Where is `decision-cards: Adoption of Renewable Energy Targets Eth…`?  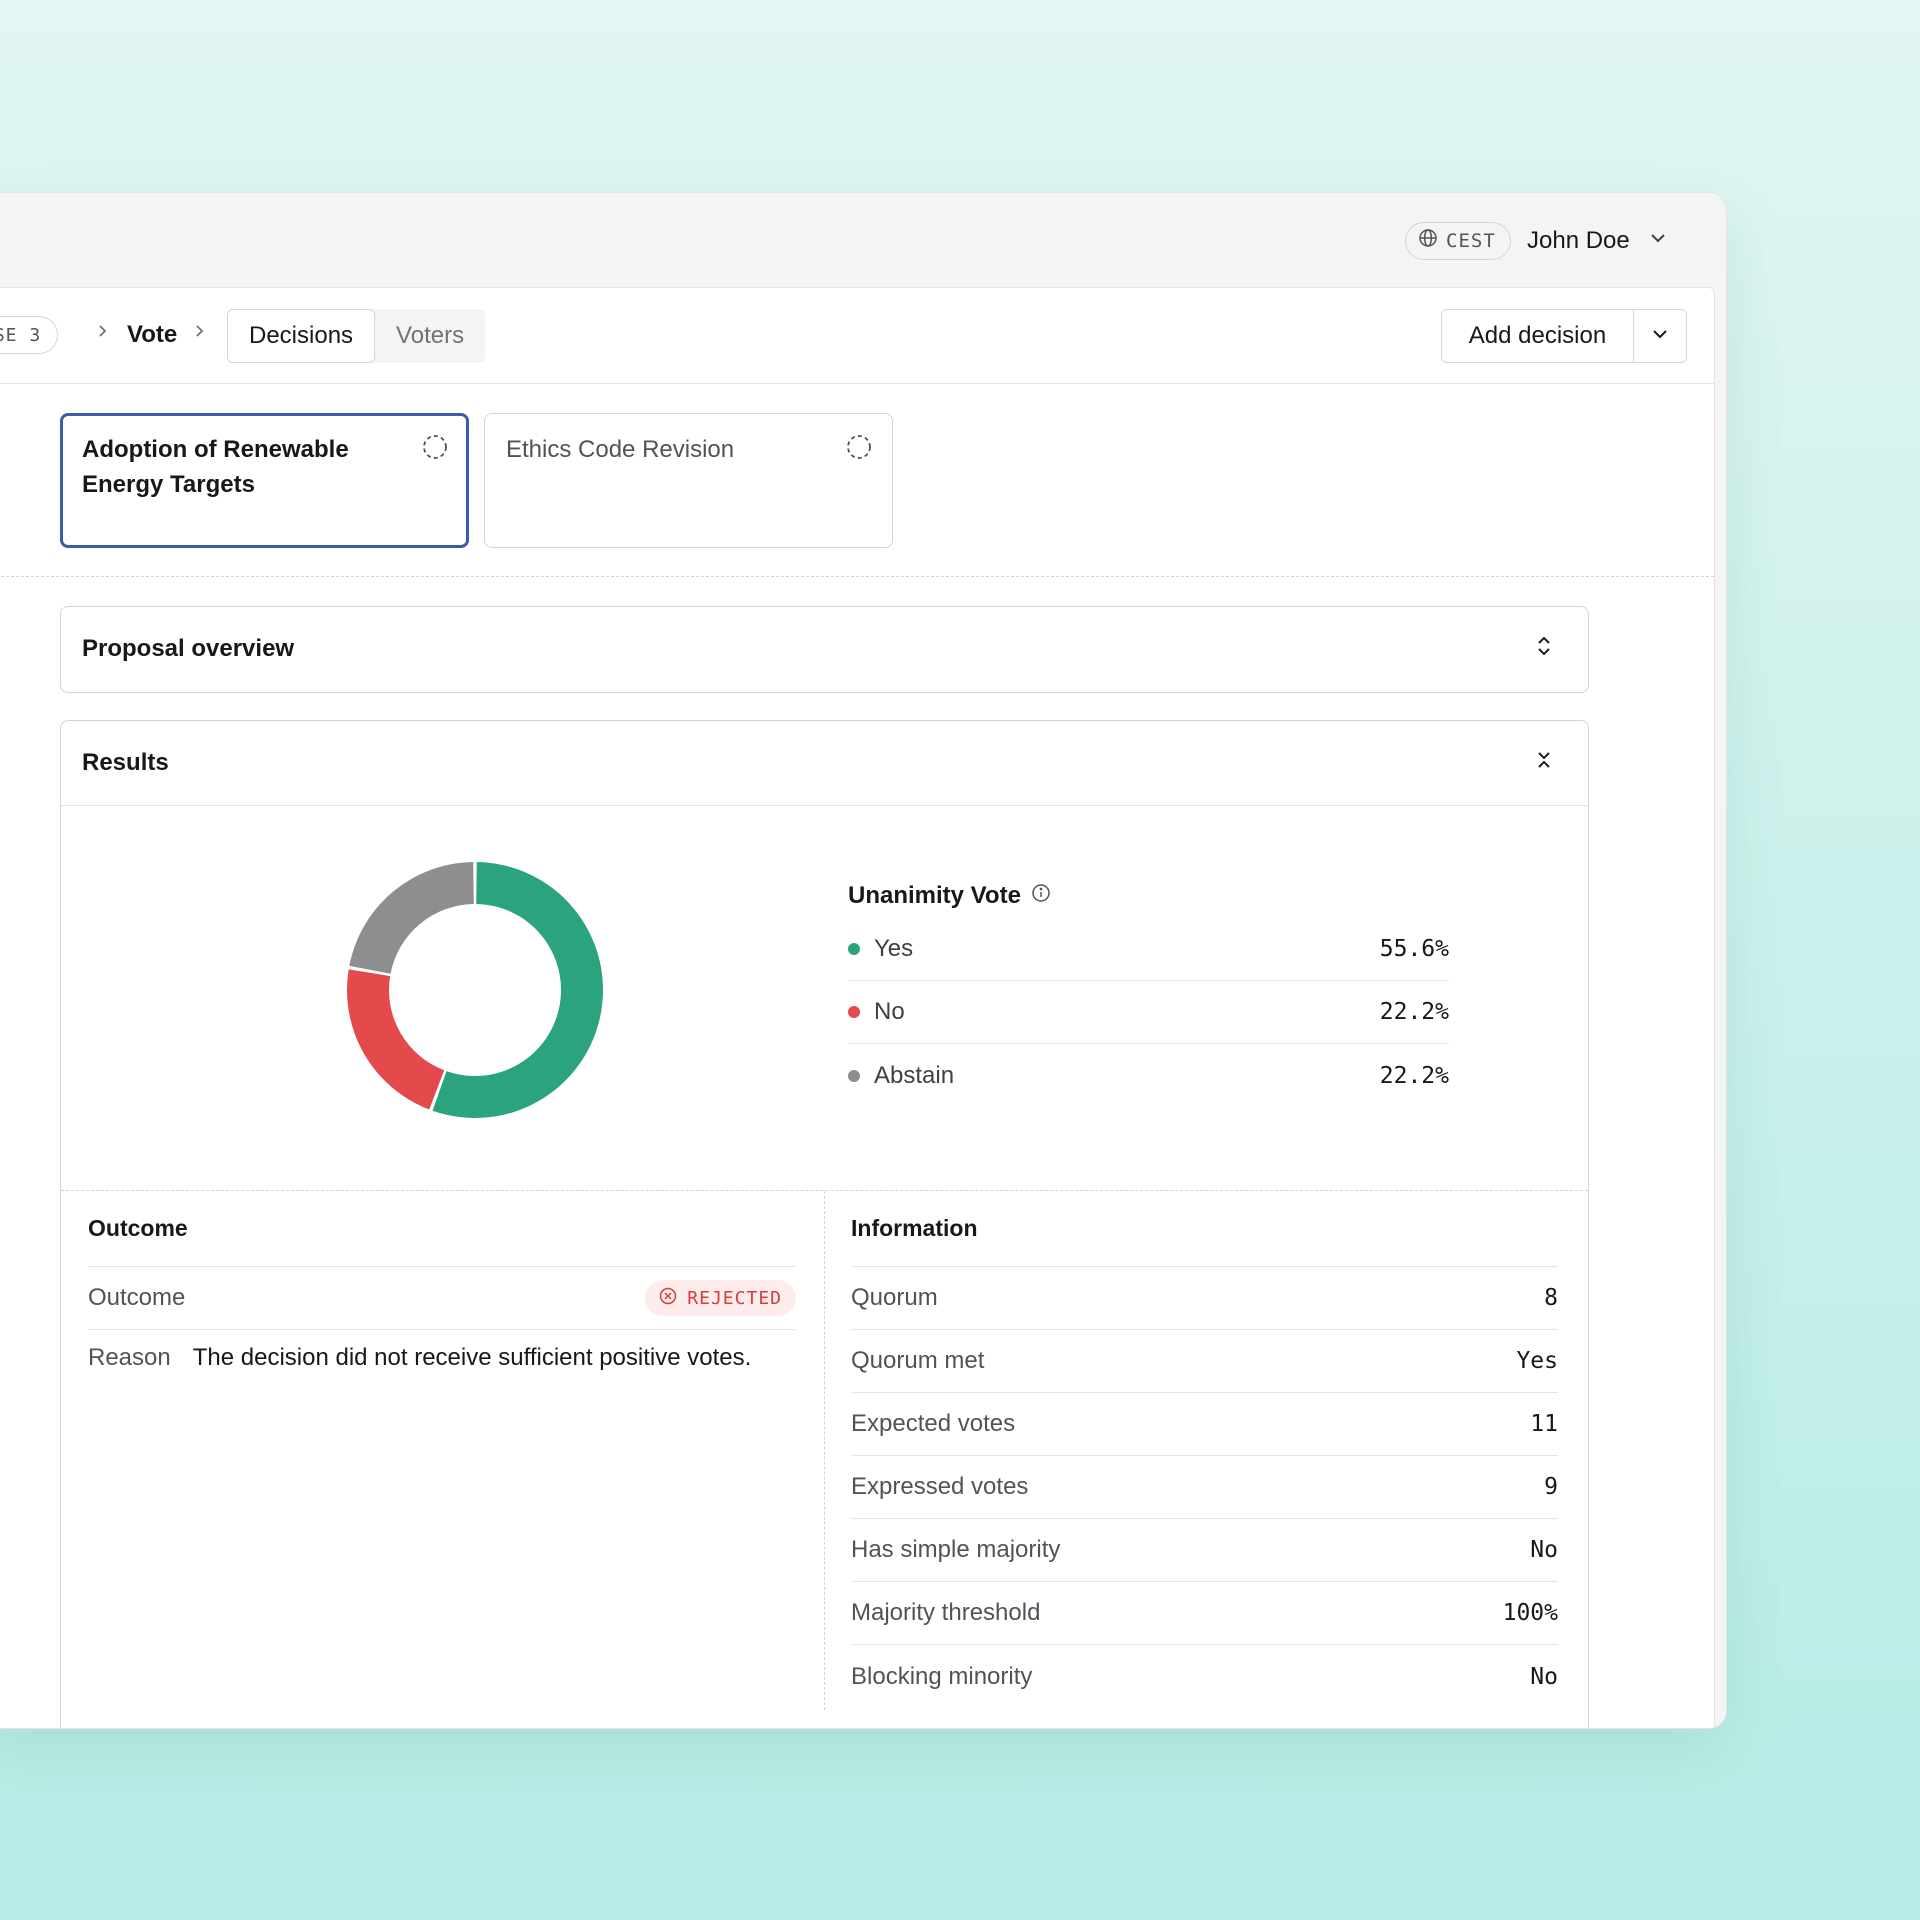 decision-cards: Adoption of Renewable Energy Targets Eth… is located at coordinates (857, 480).